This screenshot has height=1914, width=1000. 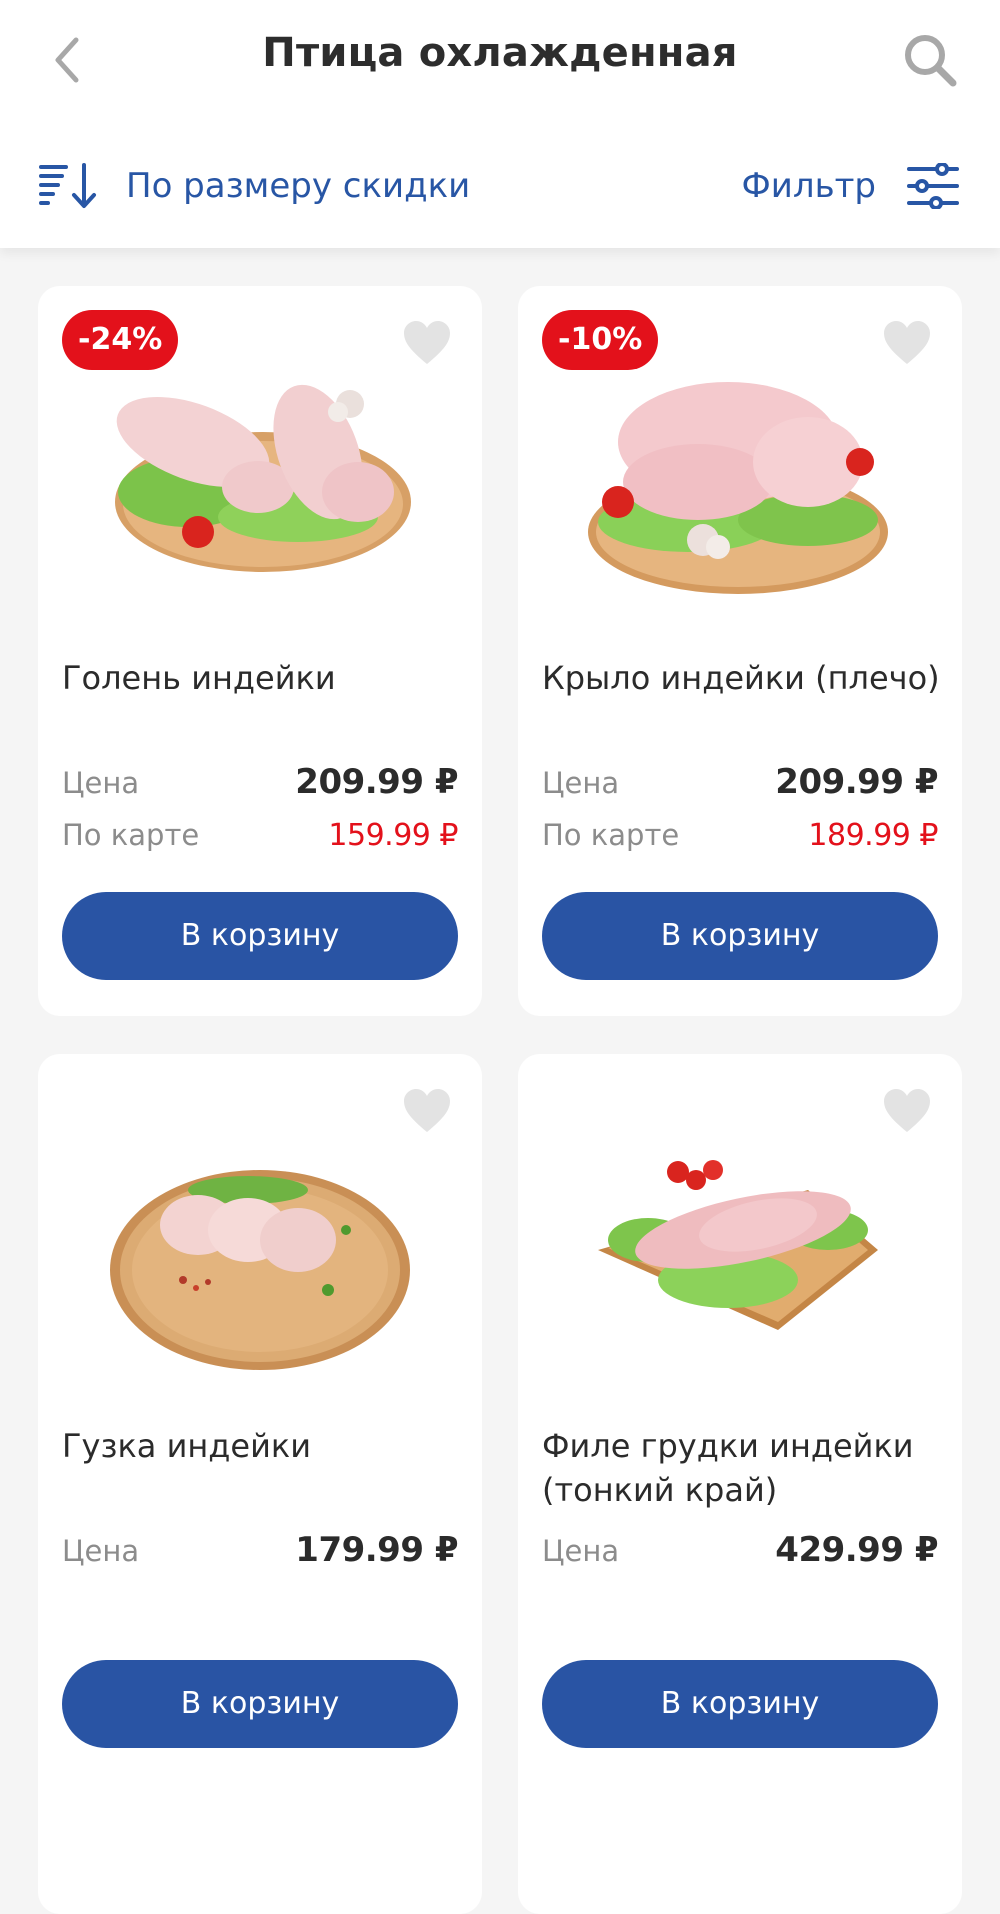 What do you see at coordinates (500, 53) in the screenshot?
I see `page-title: Птица охлажденная` at bounding box center [500, 53].